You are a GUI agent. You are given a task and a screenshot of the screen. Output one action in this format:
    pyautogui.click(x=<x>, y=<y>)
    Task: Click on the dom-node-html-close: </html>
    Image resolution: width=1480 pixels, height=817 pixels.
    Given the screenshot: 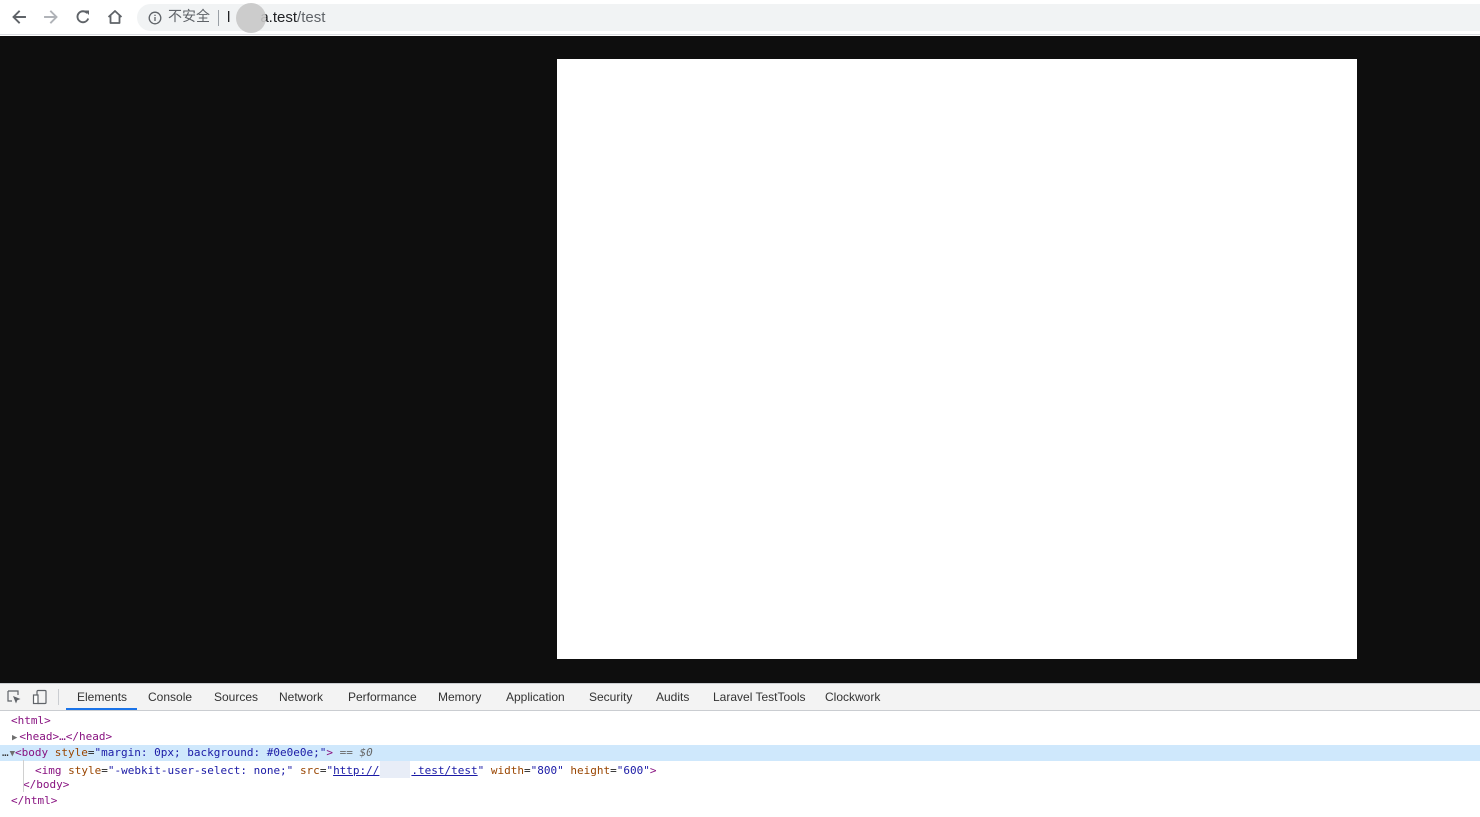 What is the action you would take?
    pyautogui.click(x=740, y=801)
    